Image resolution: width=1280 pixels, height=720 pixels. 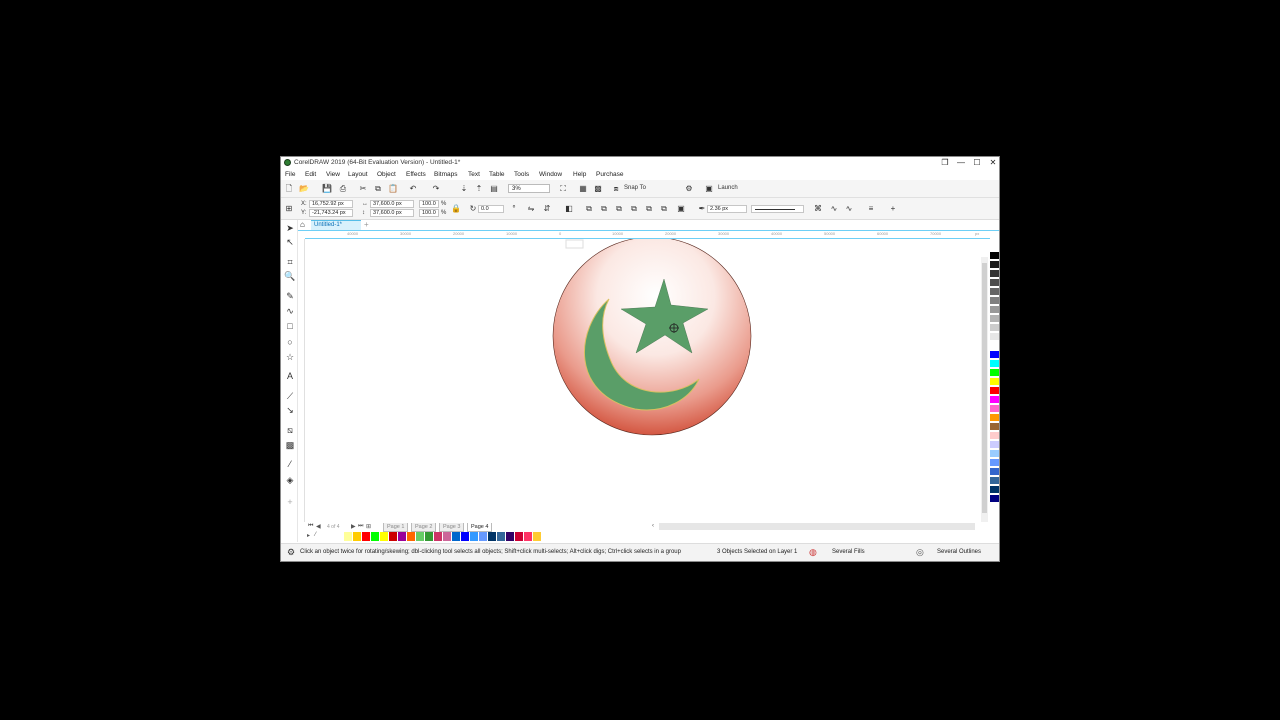 I want to click on vertical-scrollbar, so click(x=984, y=389).